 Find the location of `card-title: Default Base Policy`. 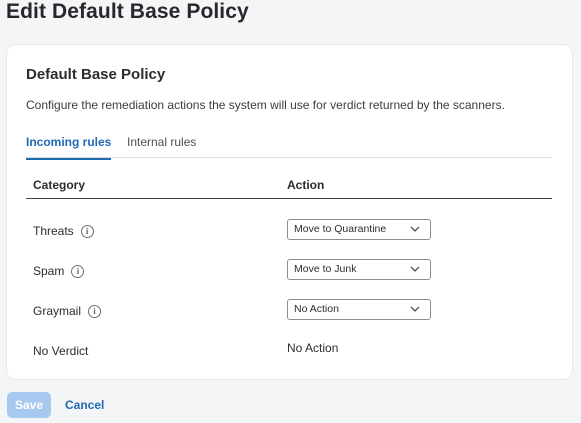

card-title: Default Base Policy is located at coordinates (96, 74).